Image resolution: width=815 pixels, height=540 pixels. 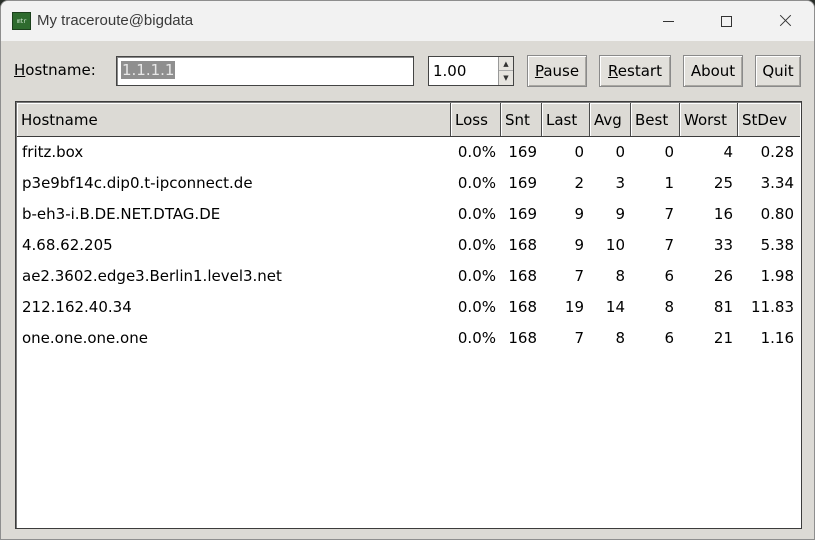 What do you see at coordinates (669, 152) in the screenshot?
I see `hop-best: 0` at bounding box center [669, 152].